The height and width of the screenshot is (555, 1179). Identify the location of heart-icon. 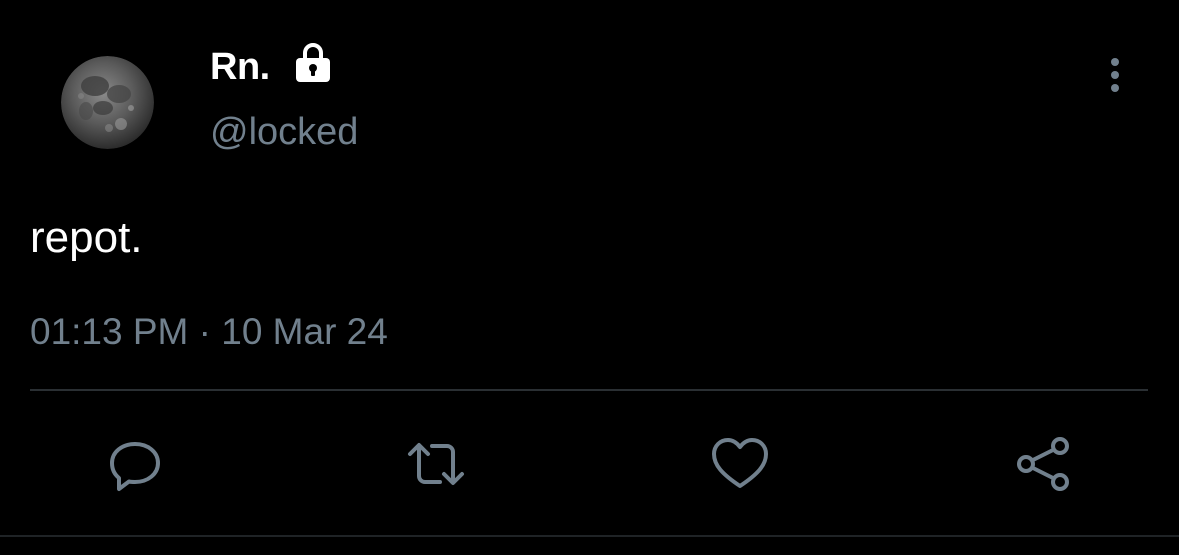
(740, 463).